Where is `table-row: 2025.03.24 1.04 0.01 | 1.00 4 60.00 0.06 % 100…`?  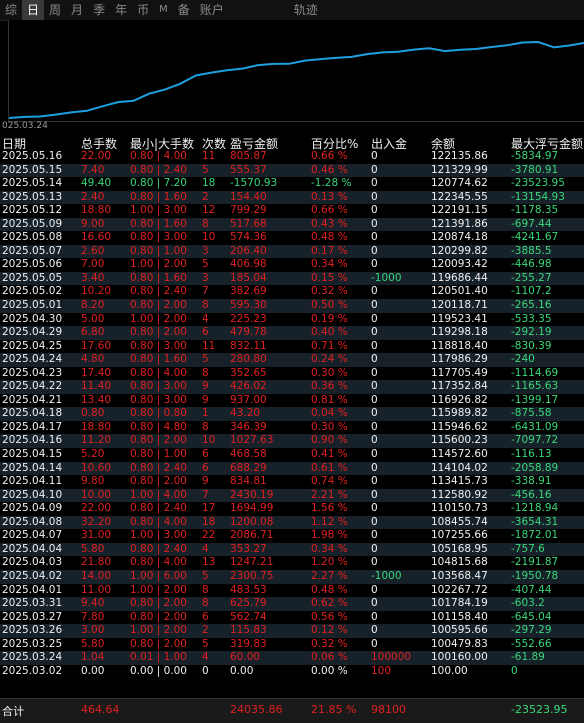
table-row: 2025.03.24 1.04 0.01 | 1.00 4 60.00 0.06 % 100… is located at coordinates (292, 658).